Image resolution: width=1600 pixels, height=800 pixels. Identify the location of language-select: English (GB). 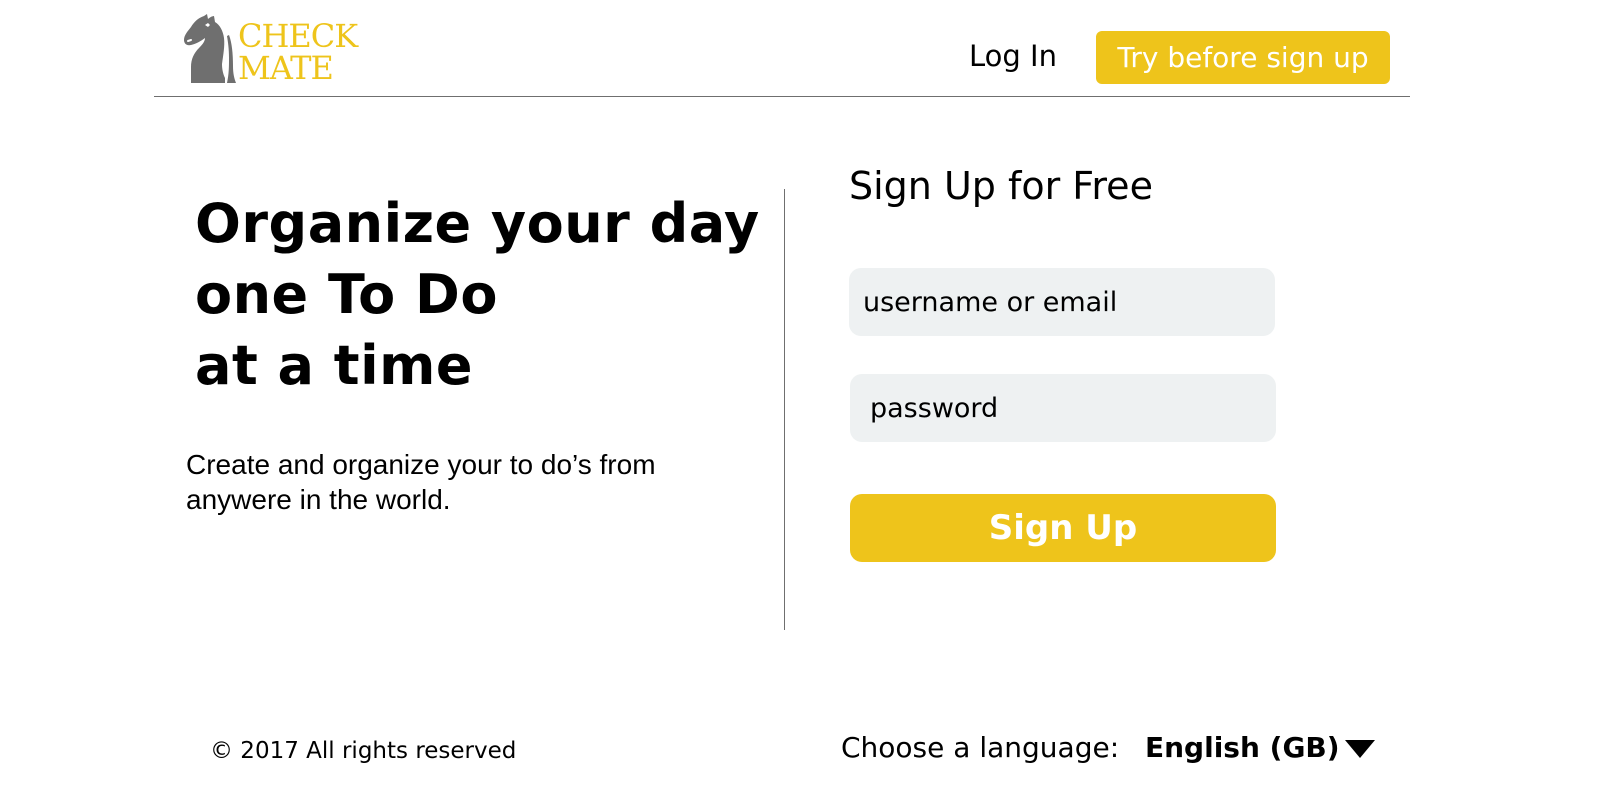
(1260, 748).